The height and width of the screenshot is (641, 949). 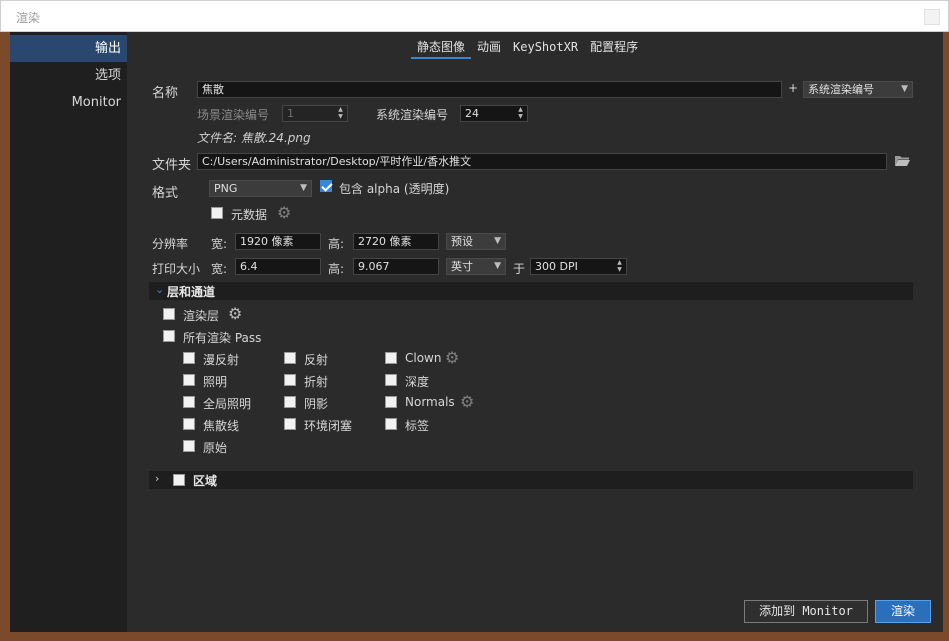 What do you see at coordinates (165, 93) in the screenshot?
I see `name-label: 名称` at bounding box center [165, 93].